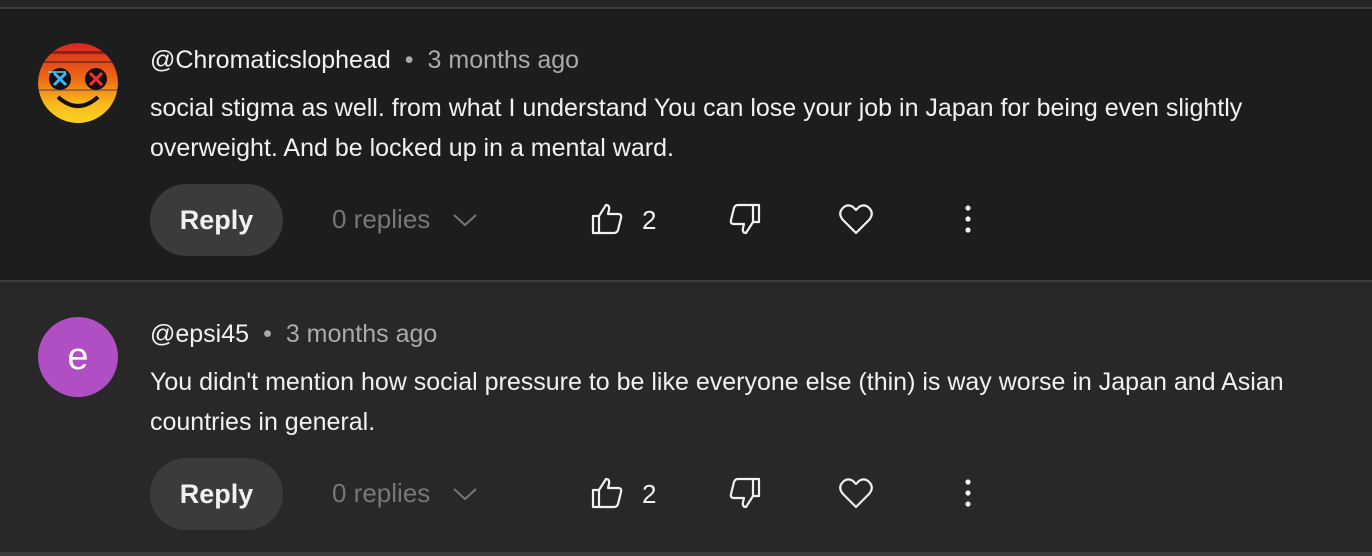 The image size is (1372, 556). I want to click on top-divider, so click(686, 4).